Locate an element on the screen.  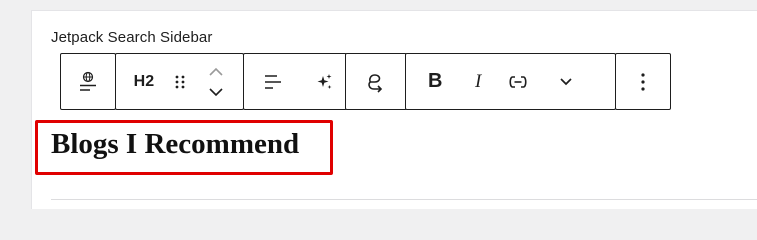
link-button is located at coordinates (518, 81).